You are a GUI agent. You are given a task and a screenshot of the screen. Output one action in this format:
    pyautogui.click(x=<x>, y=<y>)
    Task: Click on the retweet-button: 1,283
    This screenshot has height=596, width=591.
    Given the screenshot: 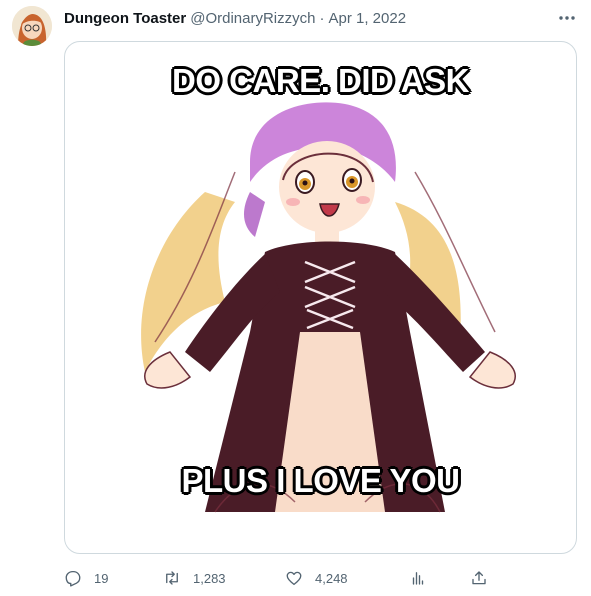 What is the action you would take?
    pyautogui.click(x=194, y=578)
    